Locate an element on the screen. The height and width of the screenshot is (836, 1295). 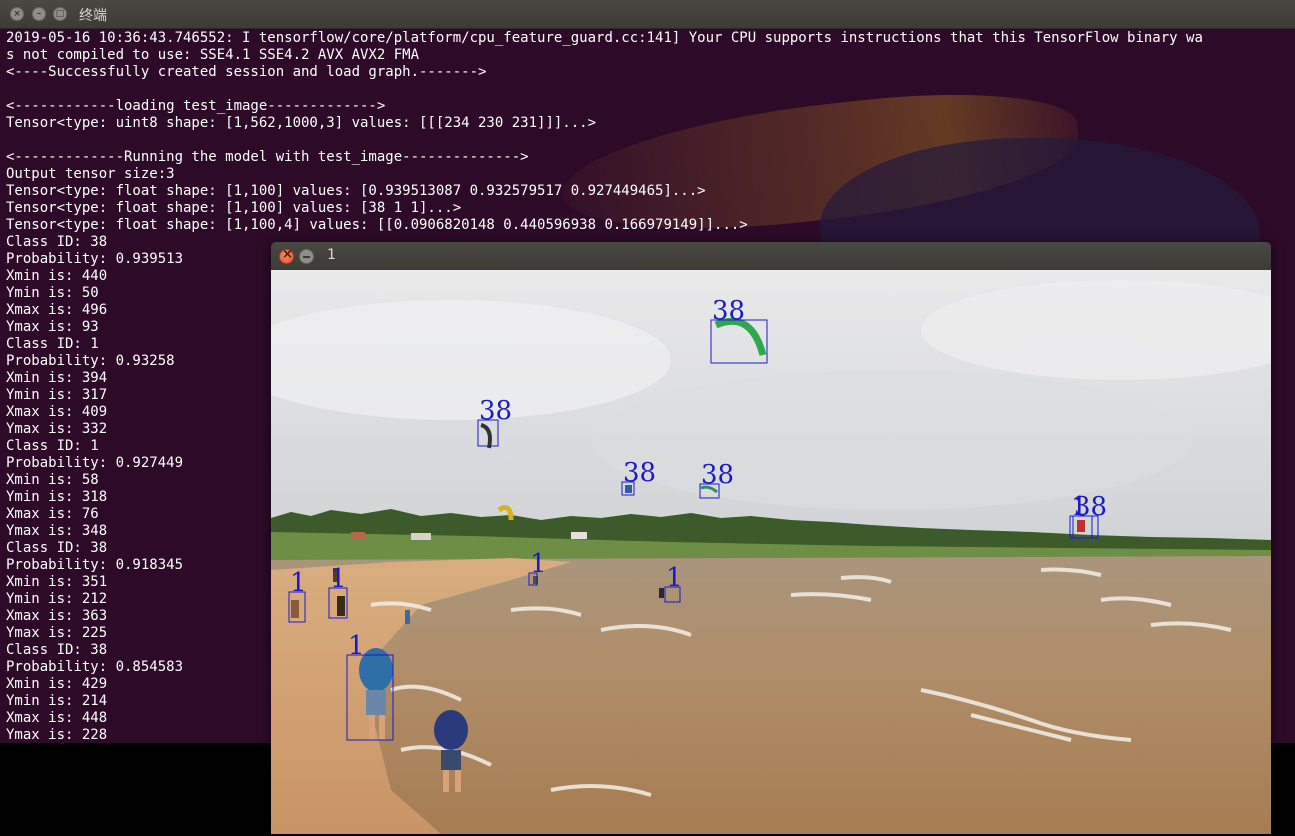
close-icon: × is located at coordinates (17, 14).